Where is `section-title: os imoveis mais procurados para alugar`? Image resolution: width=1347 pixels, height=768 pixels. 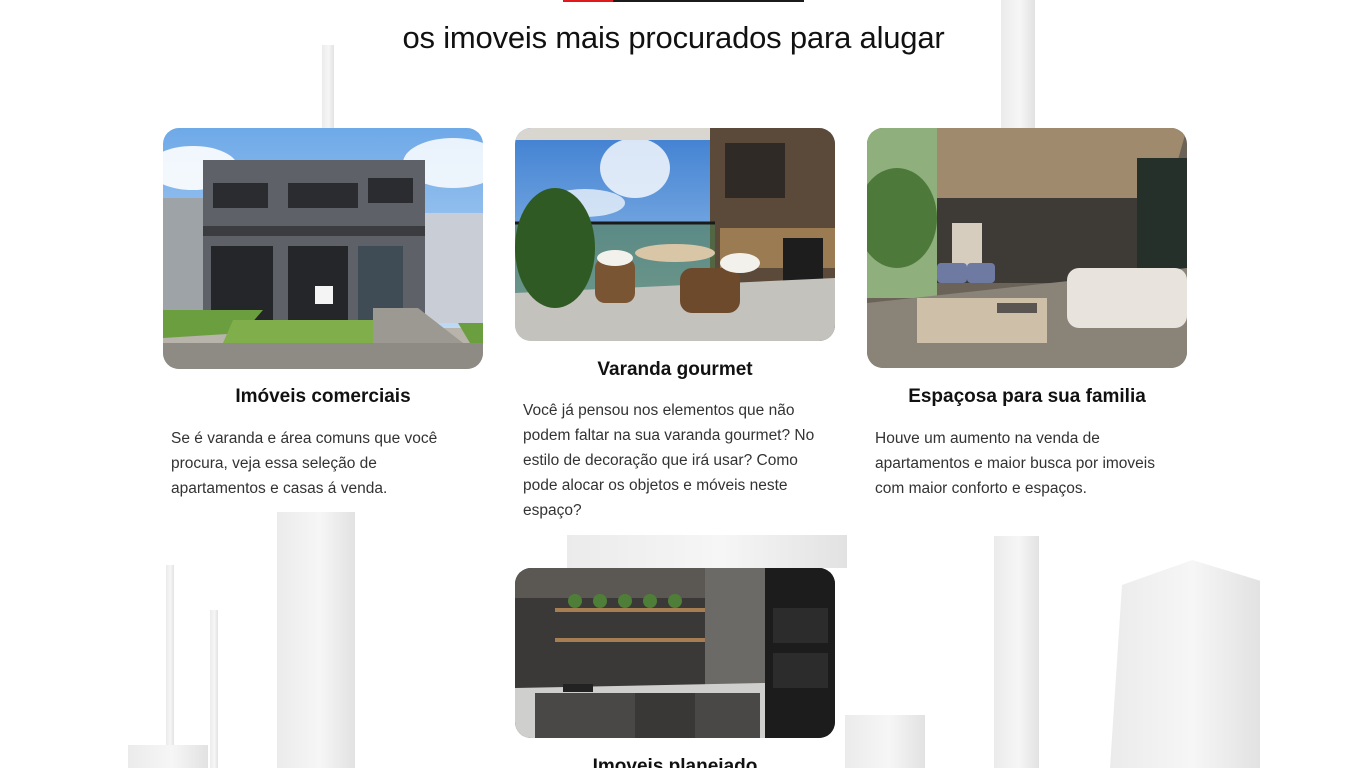 section-title: os imoveis mais procurados para alugar is located at coordinates (673, 37).